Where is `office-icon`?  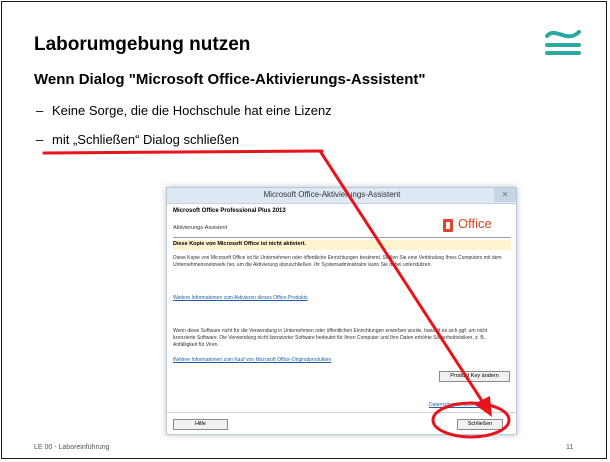 office-icon is located at coordinates (448, 225).